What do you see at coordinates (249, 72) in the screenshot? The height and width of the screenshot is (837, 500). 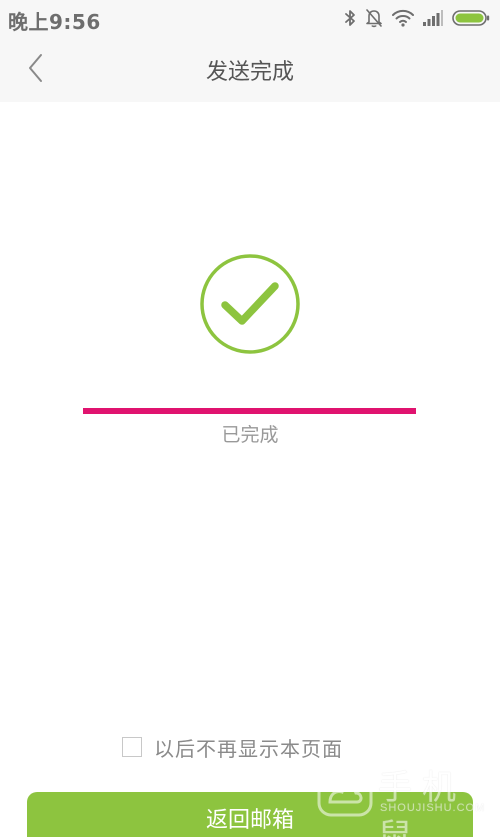 I see `page-title: 发送完成` at bounding box center [249, 72].